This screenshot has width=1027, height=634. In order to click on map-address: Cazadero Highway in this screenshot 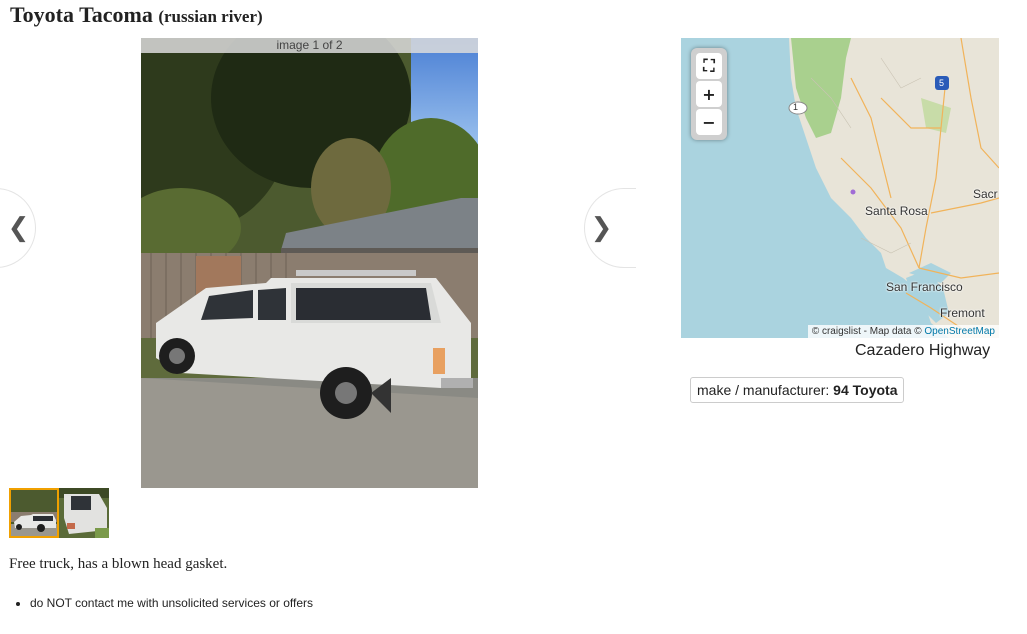, I will do `click(923, 350)`.